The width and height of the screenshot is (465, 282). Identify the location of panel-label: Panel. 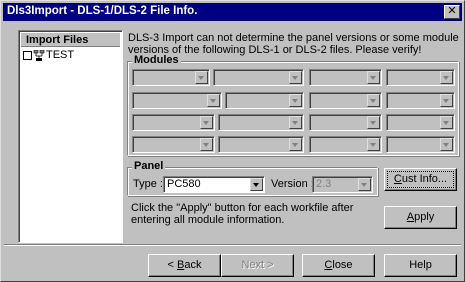
(149, 166).